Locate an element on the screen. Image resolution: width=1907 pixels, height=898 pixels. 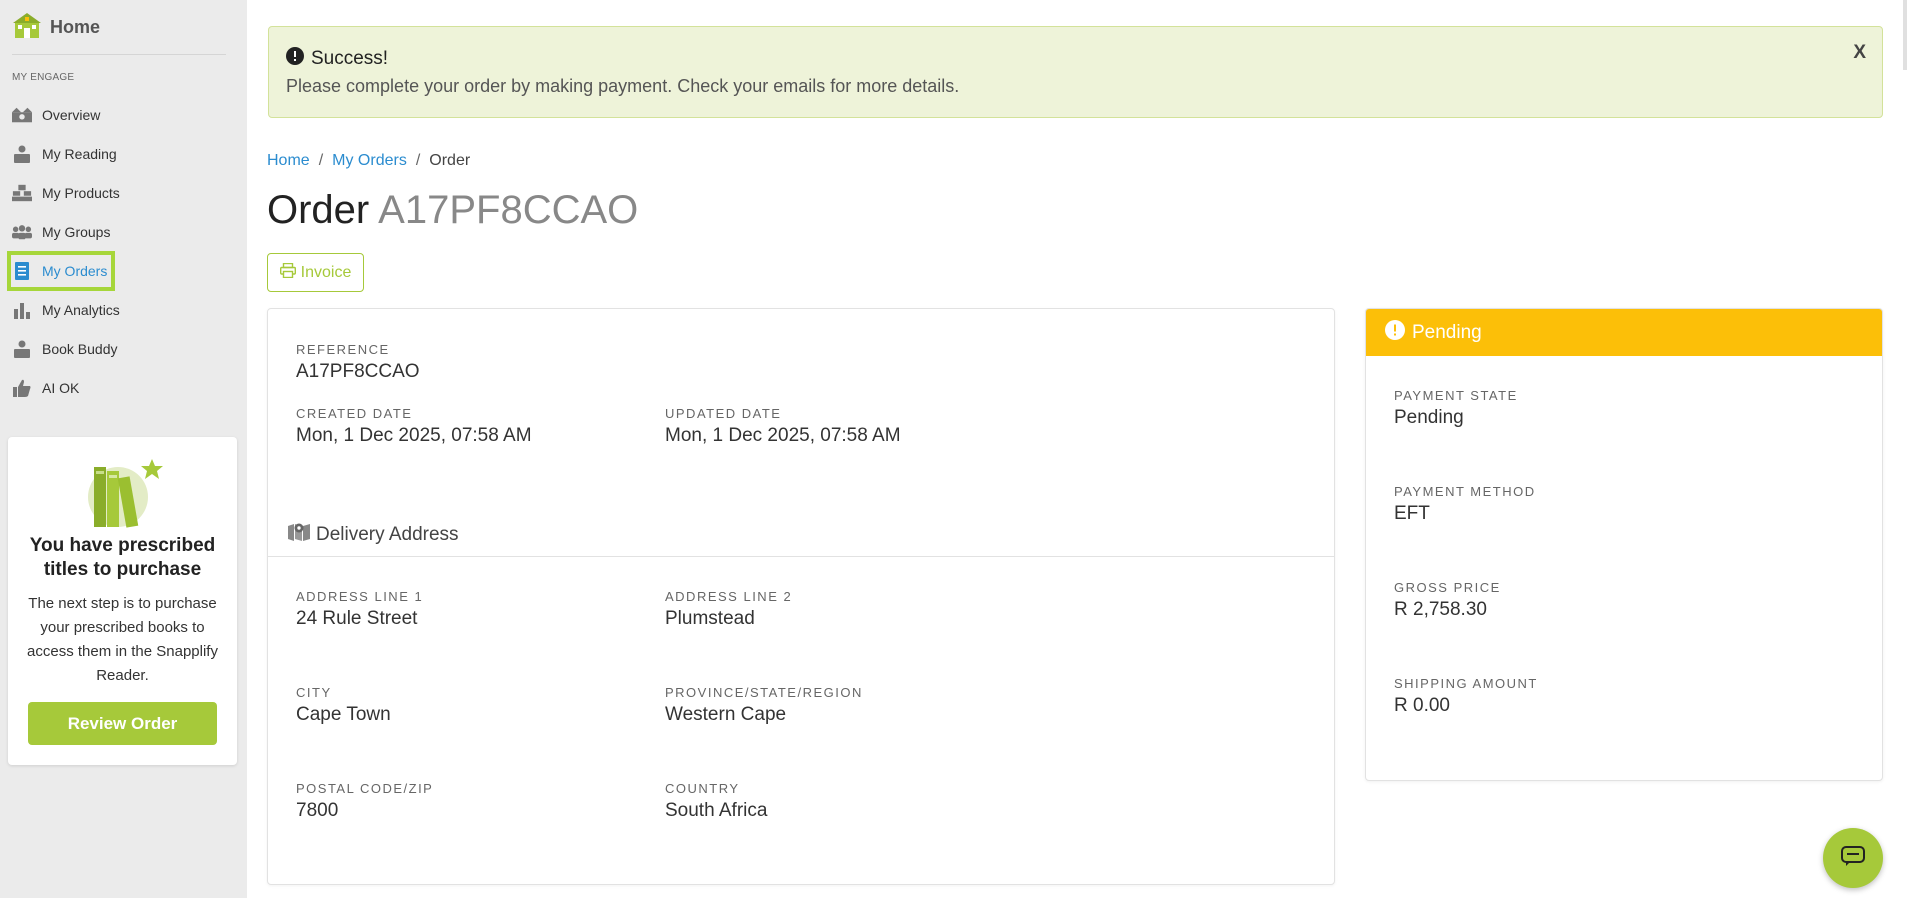
breadcrumb-current: Order is located at coordinates (450, 160).